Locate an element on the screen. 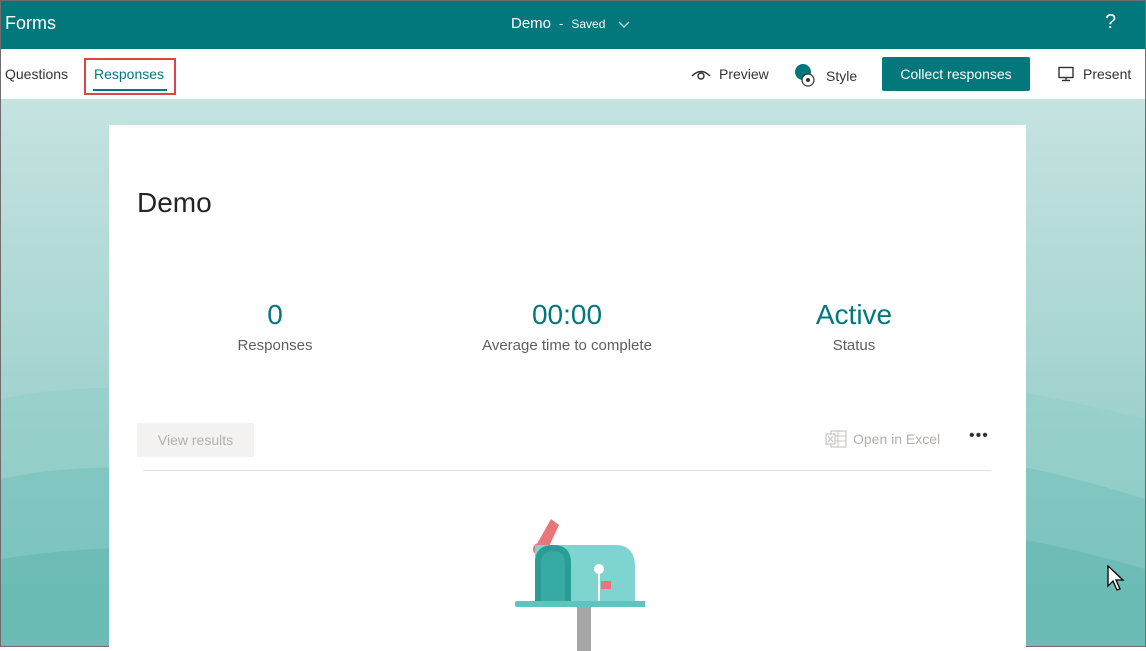 The width and height of the screenshot is (1146, 651). open-in-excel-label: Open in Excel is located at coordinates (897, 439).